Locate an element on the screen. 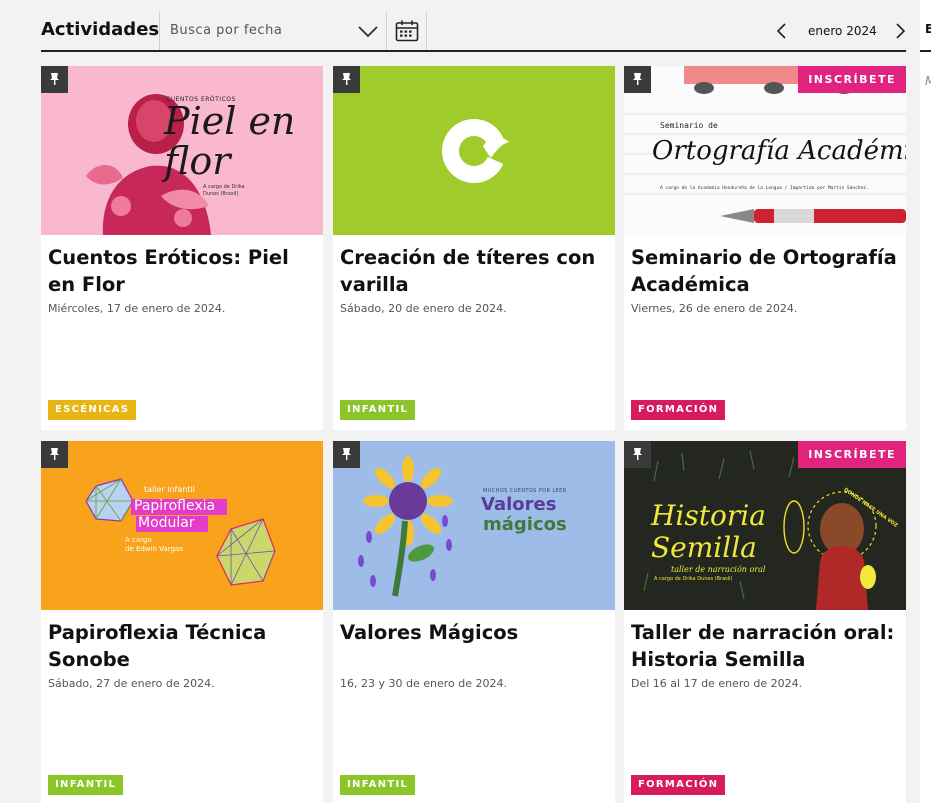 The width and height of the screenshot is (931, 803). puppet-logo-icon is located at coordinates (474, 150).